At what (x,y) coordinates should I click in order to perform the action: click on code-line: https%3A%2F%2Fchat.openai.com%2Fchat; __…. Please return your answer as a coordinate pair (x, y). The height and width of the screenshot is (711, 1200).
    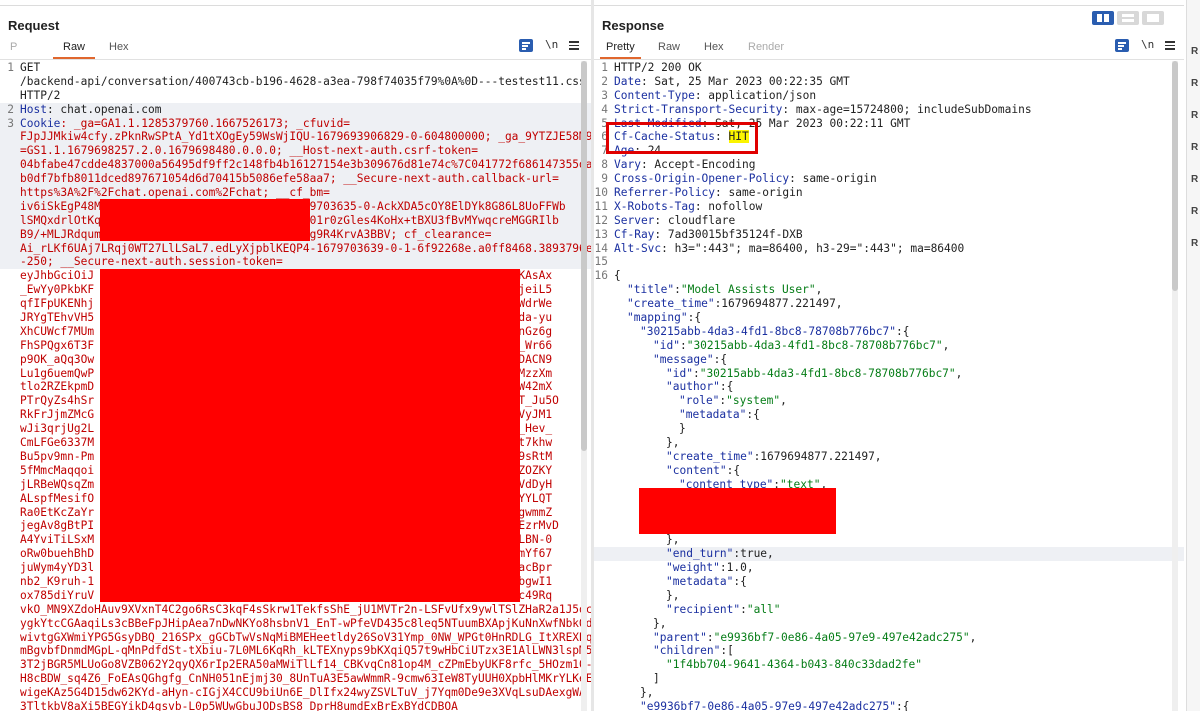
    Looking at the image, I should click on (295, 193).